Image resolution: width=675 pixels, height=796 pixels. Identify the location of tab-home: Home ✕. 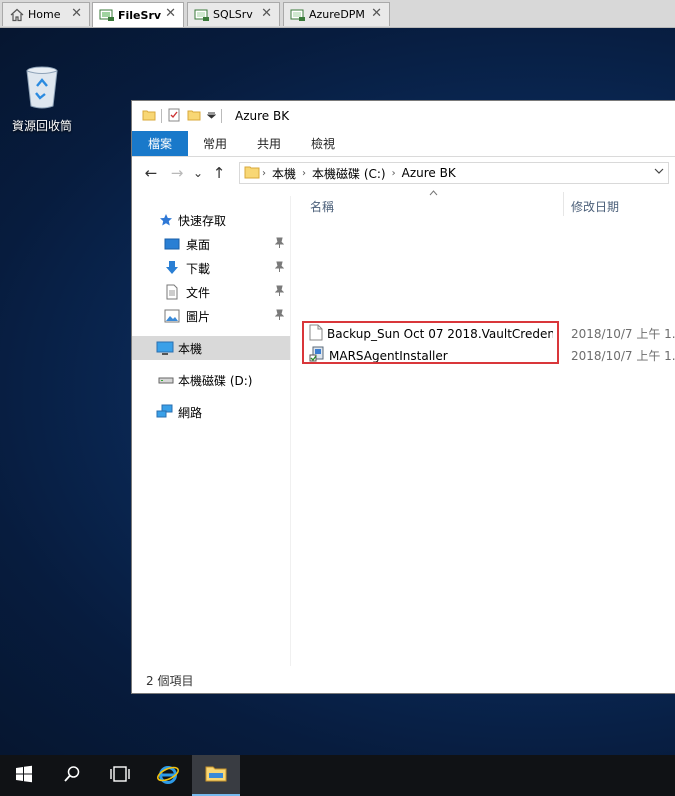
(46, 14).